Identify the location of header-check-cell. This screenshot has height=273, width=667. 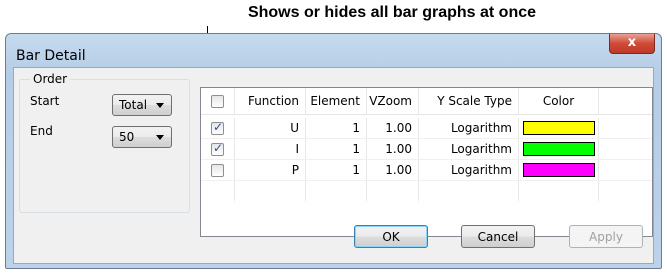
(218, 101).